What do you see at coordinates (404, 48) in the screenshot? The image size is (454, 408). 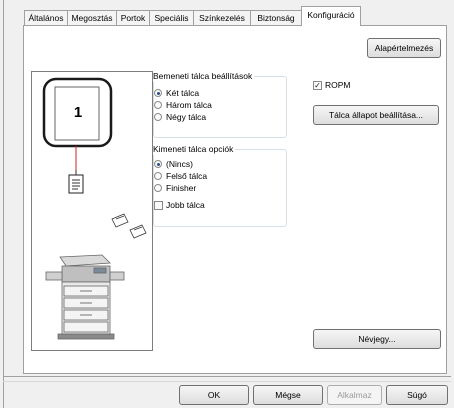 I see `defaults-button: Alapértelmezés` at bounding box center [404, 48].